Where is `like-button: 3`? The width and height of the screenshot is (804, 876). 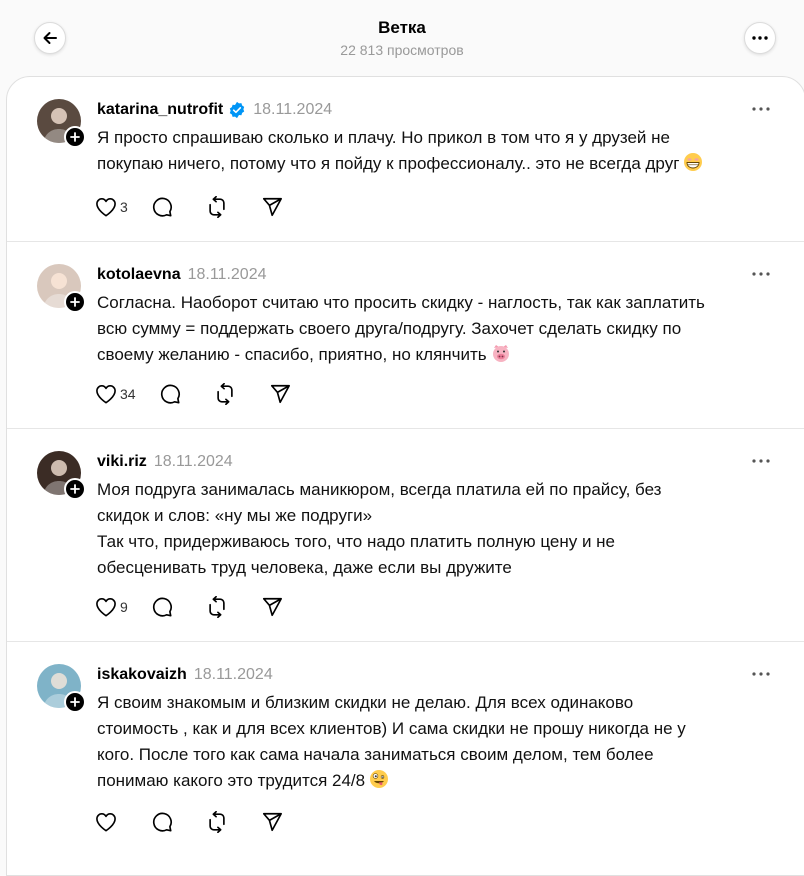 like-button: 3 is located at coordinates (123, 207).